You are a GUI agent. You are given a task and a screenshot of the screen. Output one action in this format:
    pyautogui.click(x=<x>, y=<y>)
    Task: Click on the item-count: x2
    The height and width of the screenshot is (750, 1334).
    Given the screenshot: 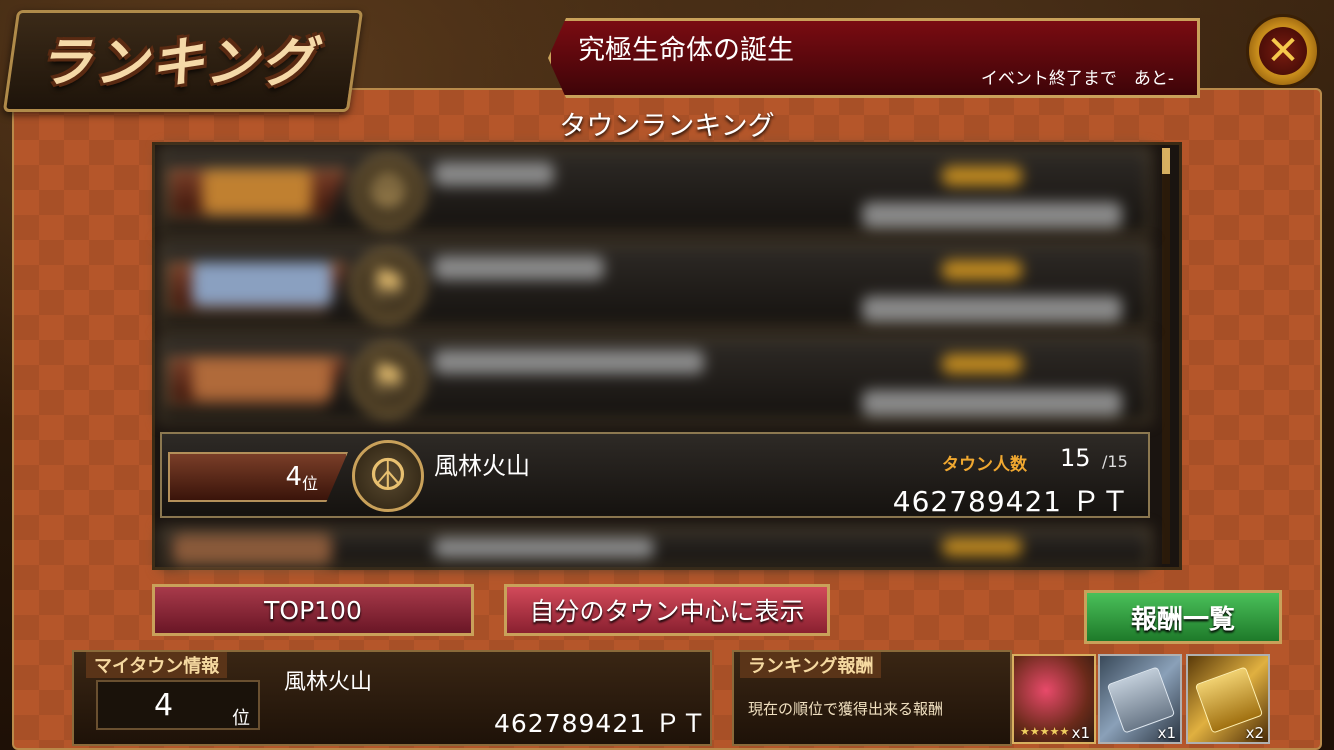 What is the action you would take?
    pyautogui.click(x=1254, y=733)
    